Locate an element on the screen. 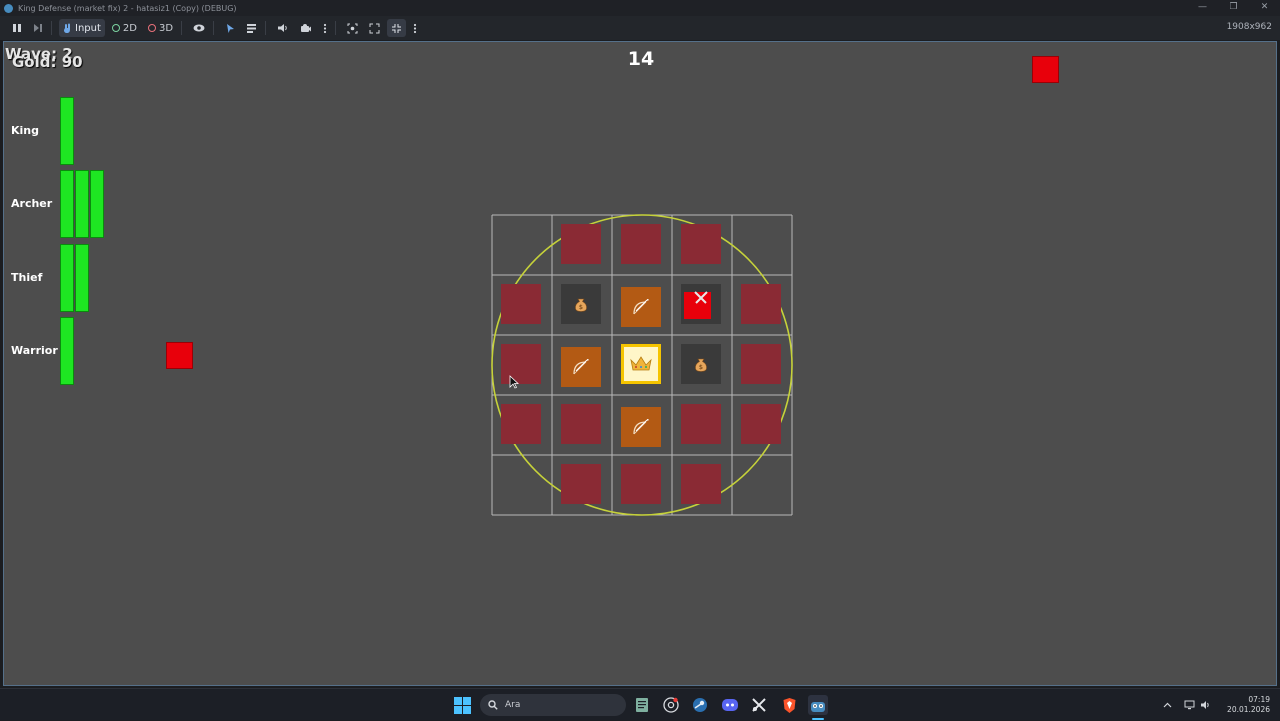  grid-cells: $ $ is located at coordinates (642, 365).